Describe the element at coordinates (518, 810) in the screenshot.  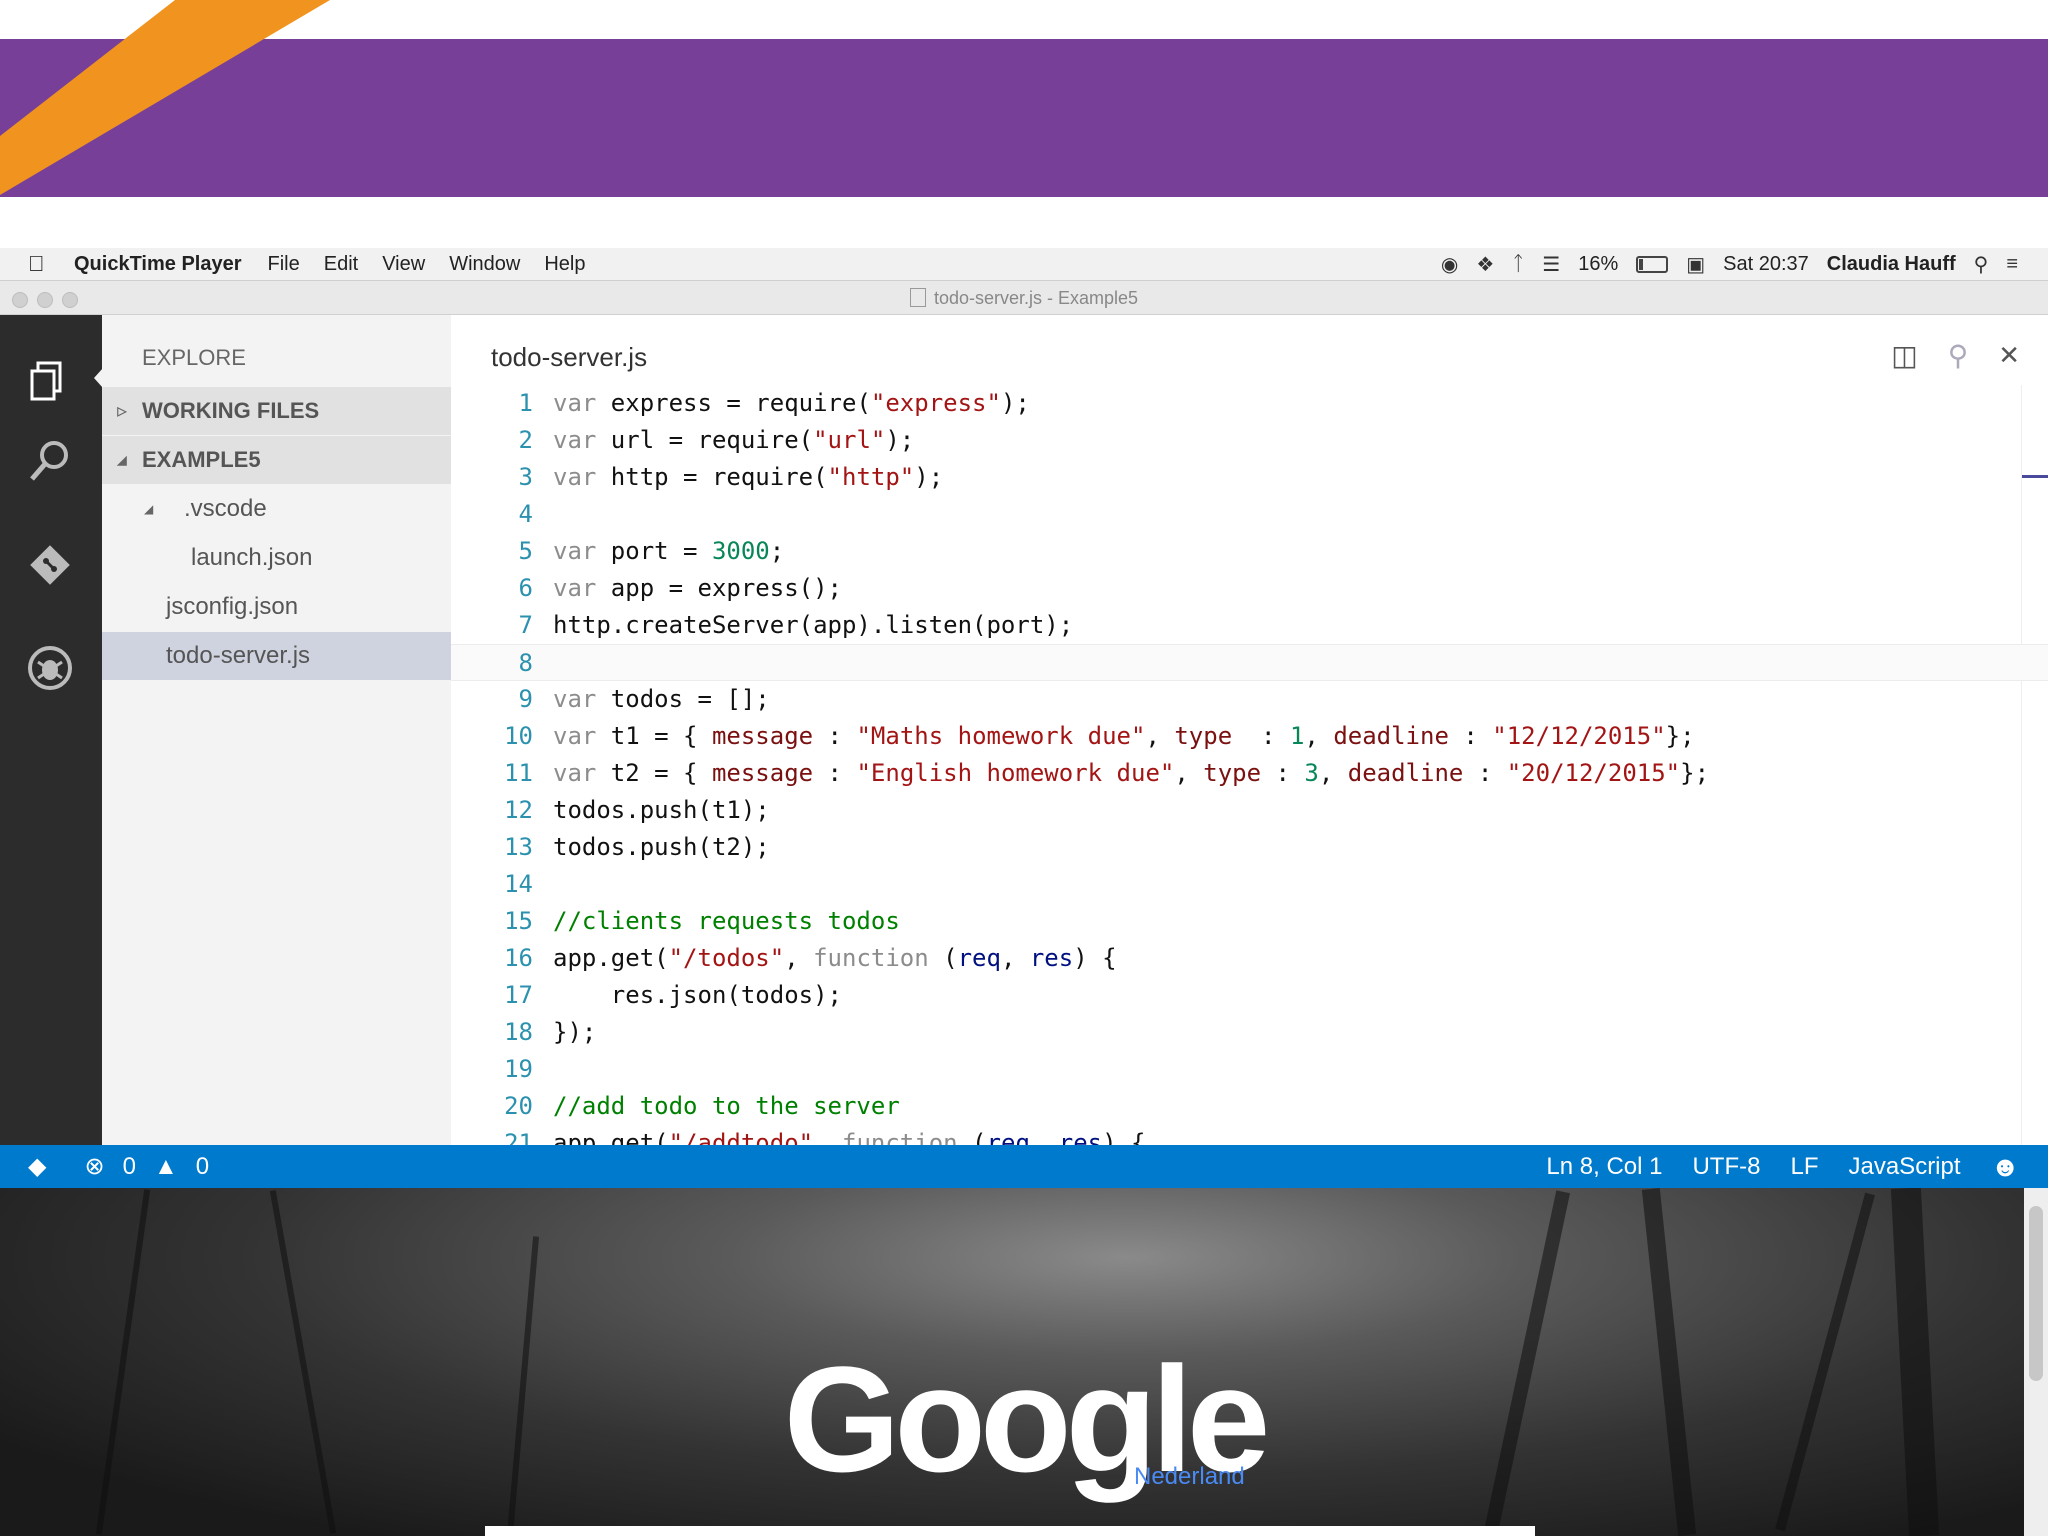
I see `line-number: 12` at that location.